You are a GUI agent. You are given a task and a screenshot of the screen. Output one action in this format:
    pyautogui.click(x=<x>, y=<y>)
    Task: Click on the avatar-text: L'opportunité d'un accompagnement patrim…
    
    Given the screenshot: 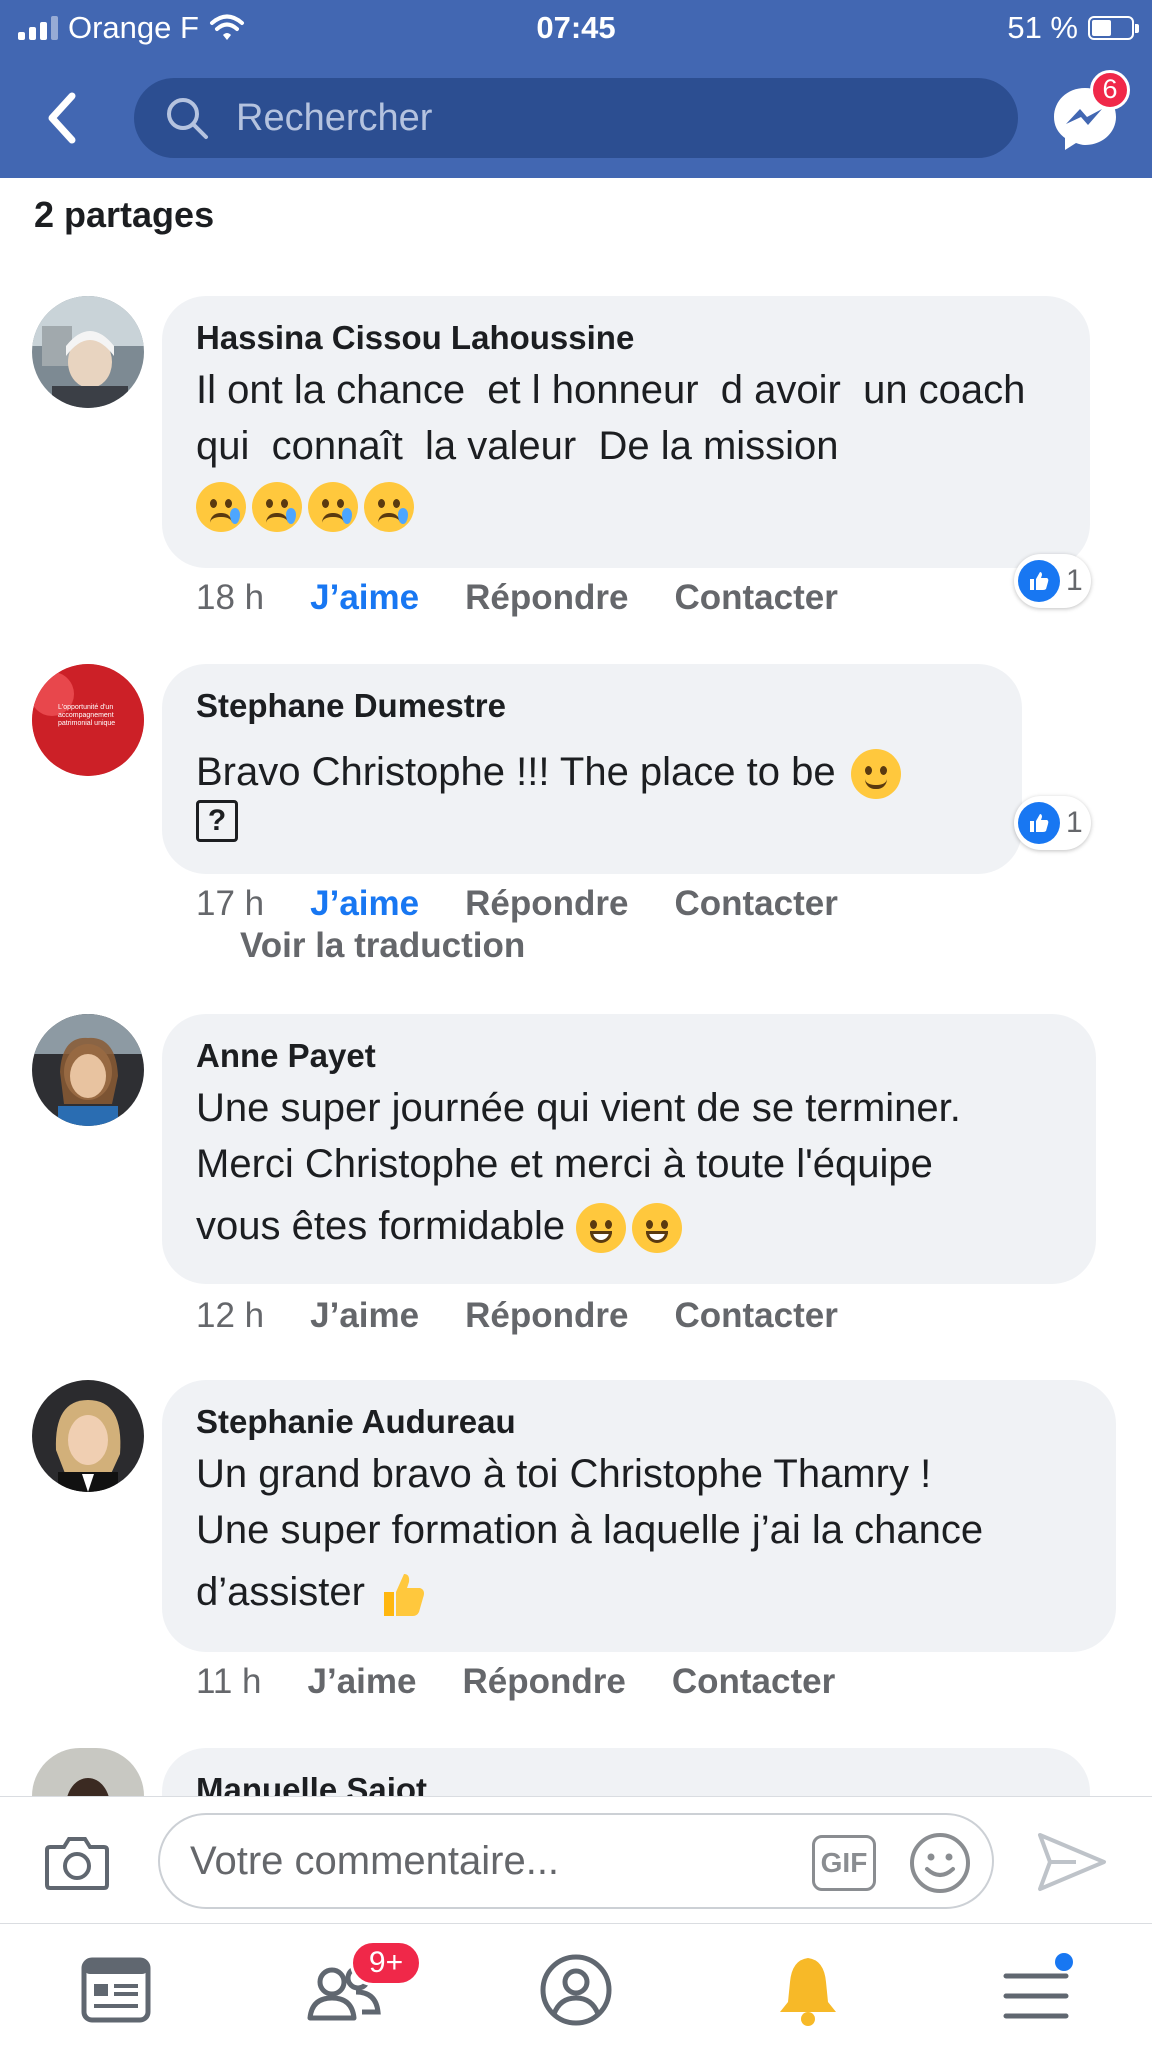 What is the action you would take?
    pyautogui.click(x=87, y=715)
    